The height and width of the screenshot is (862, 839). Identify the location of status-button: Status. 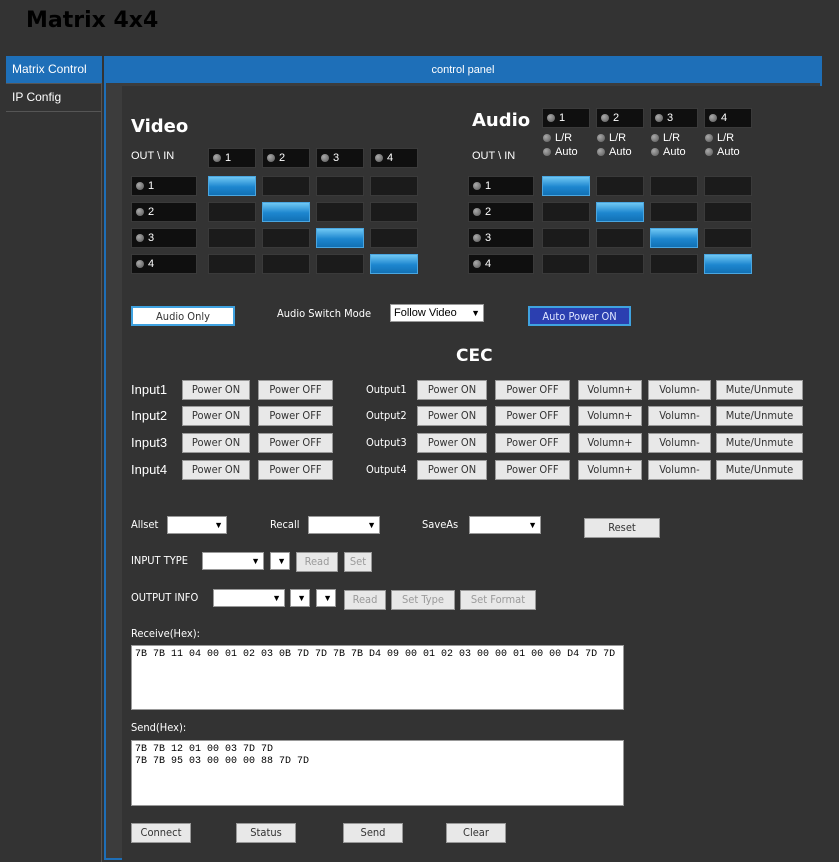
(266, 833).